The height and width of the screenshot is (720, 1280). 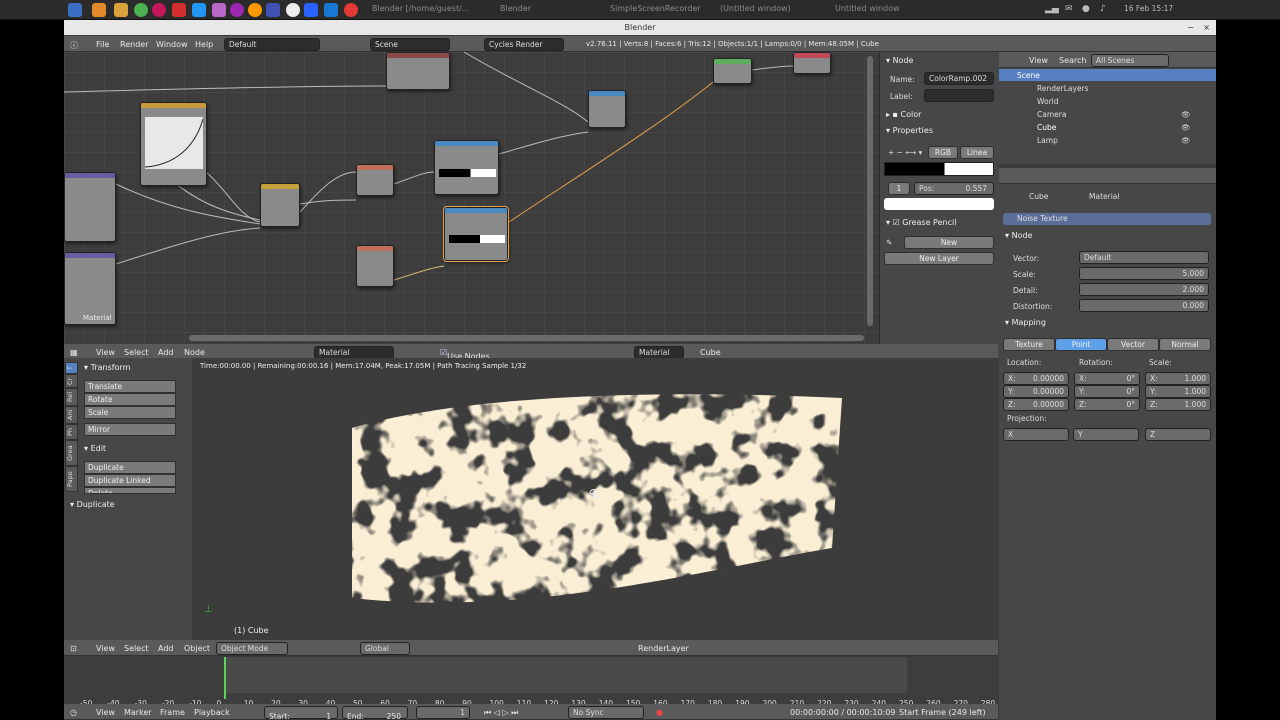 What do you see at coordinates (943, 152) in the screenshot?
I see `color-mode-dropdown: RGB` at bounding box center [943, 152].